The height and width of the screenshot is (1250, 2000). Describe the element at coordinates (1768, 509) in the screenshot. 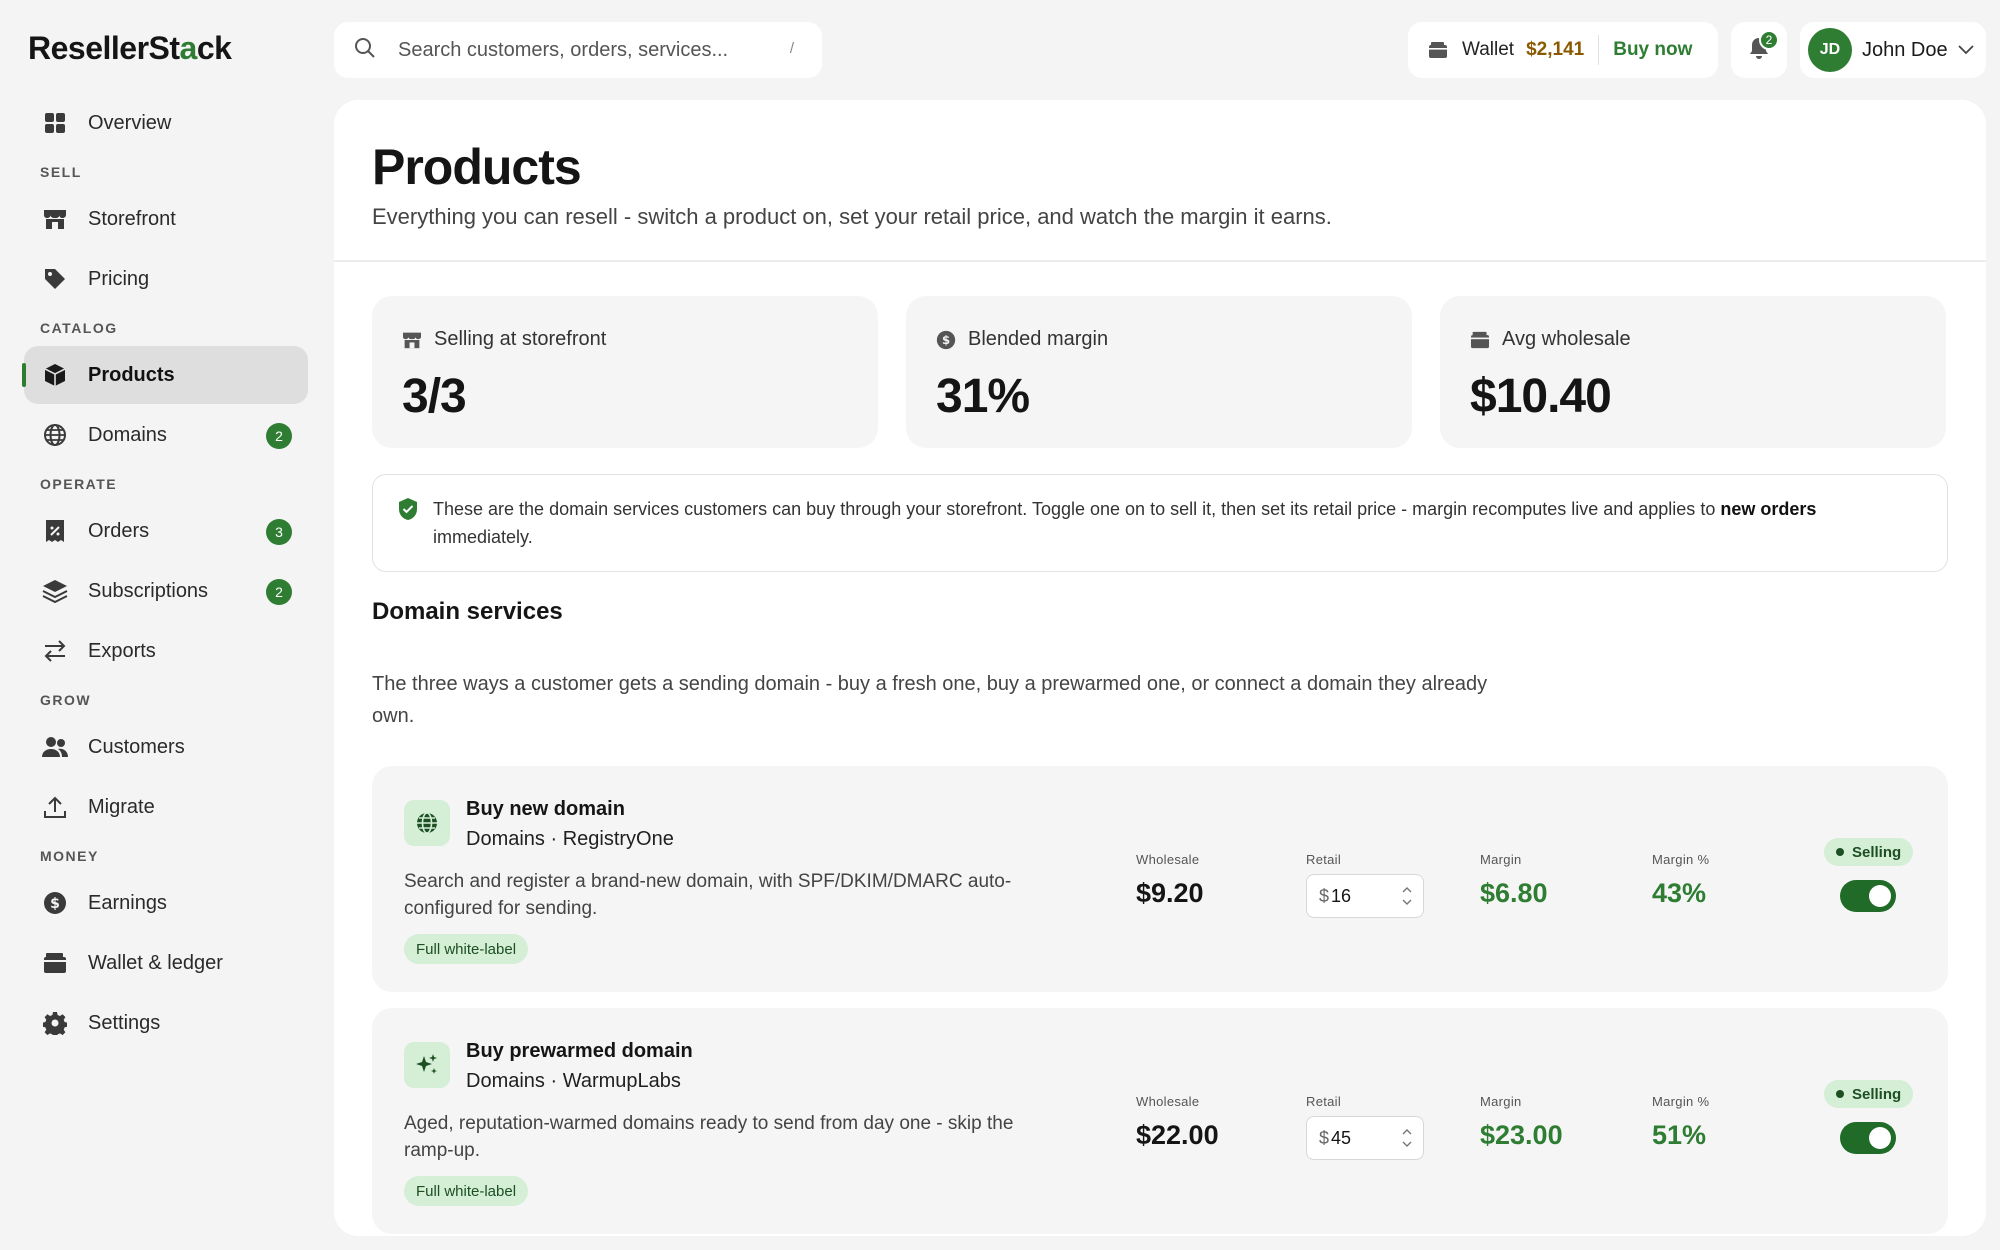

I see `info-bold: new orders` at that location.